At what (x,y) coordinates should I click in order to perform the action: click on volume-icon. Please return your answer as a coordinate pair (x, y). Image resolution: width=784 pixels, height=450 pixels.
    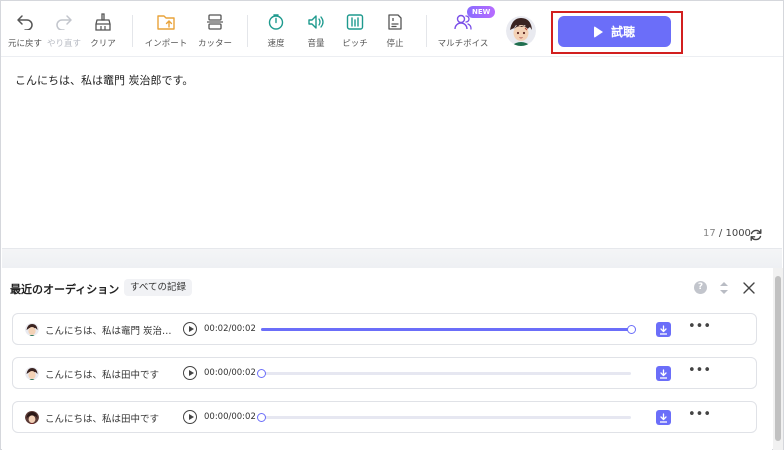
    Looking at the image, I should click on (316, 22).